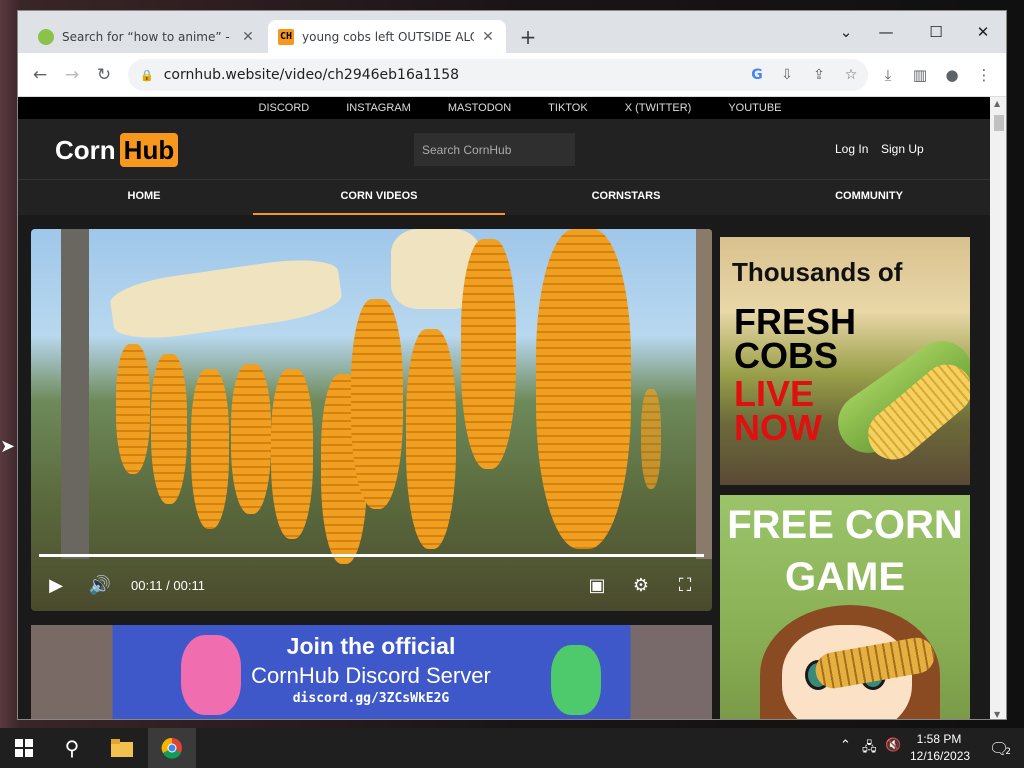 This screenshot has height=768, width=1024. What do you see at coordinates (902, 149) in the screenshot?
I see `signup-link: Sign Up` at bounding box center [902, 149].